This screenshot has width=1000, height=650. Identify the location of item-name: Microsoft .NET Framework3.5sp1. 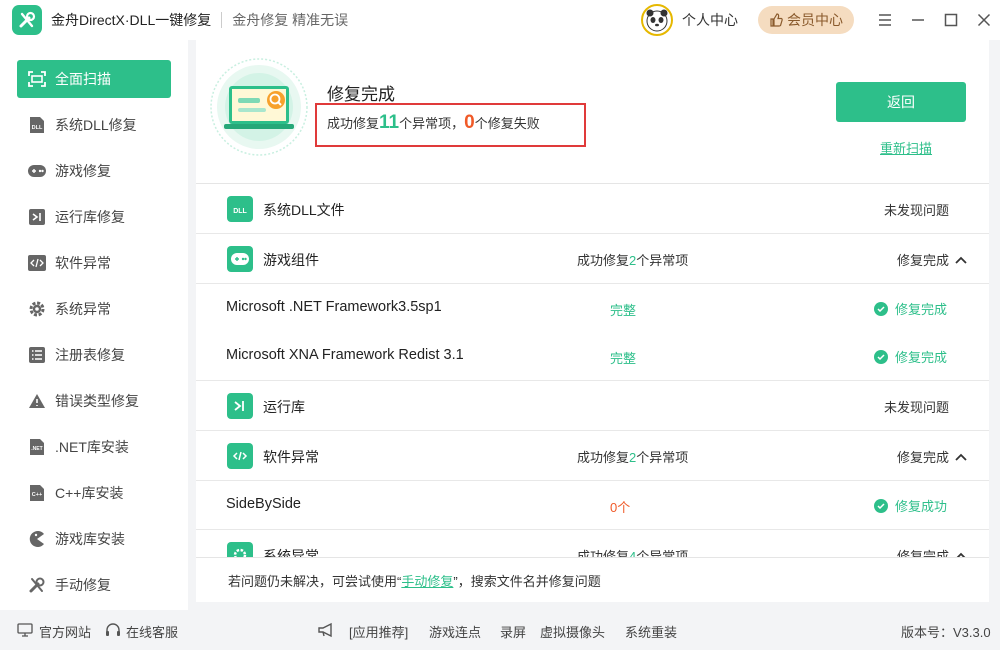
(334, 307).